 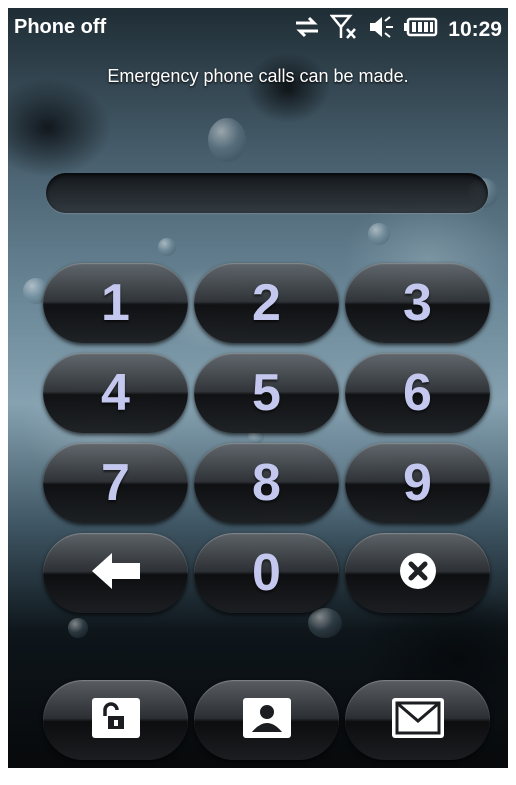 I want to click on carrier-status: Phone off, so click(x=60, y=27).